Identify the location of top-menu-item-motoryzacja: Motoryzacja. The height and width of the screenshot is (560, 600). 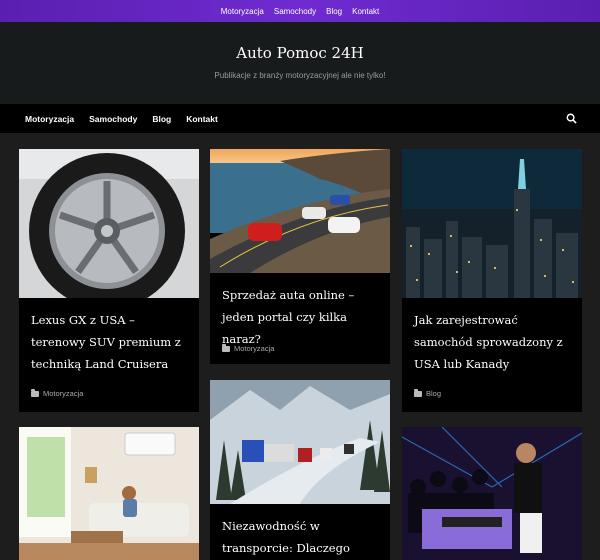
(242, 11).